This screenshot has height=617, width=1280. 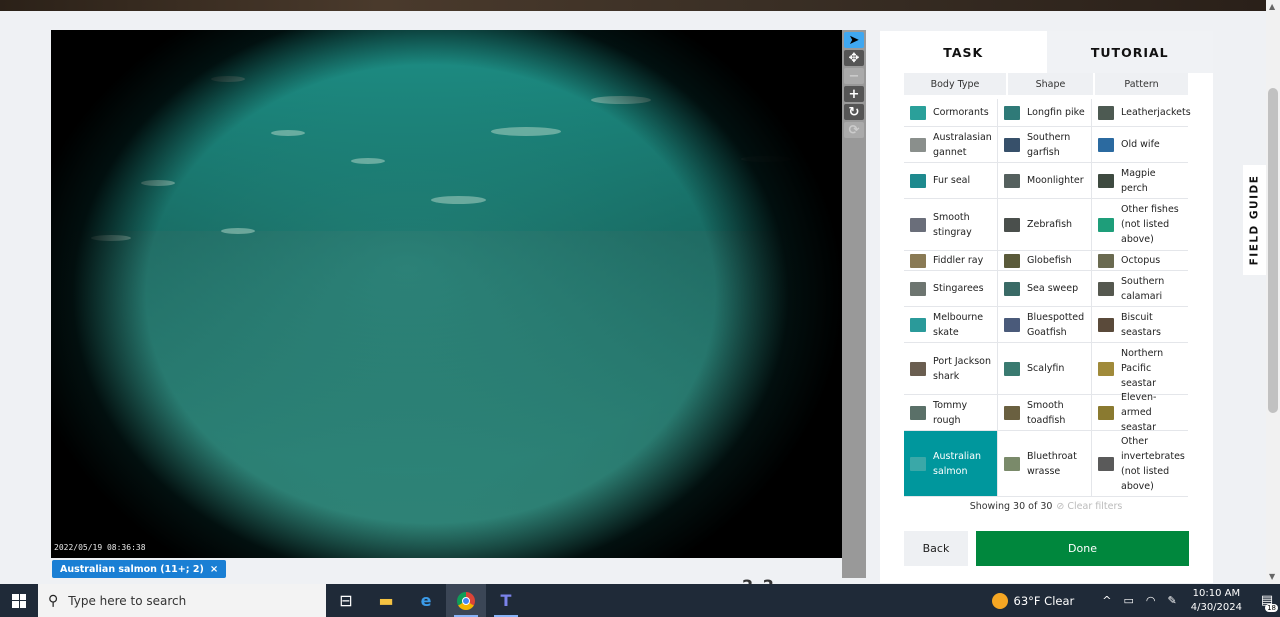 What do you see at coordinates (854, 40) in the screenshot?
I see `pointer-tool-icon: ➤` at bounding box center [854, 40].